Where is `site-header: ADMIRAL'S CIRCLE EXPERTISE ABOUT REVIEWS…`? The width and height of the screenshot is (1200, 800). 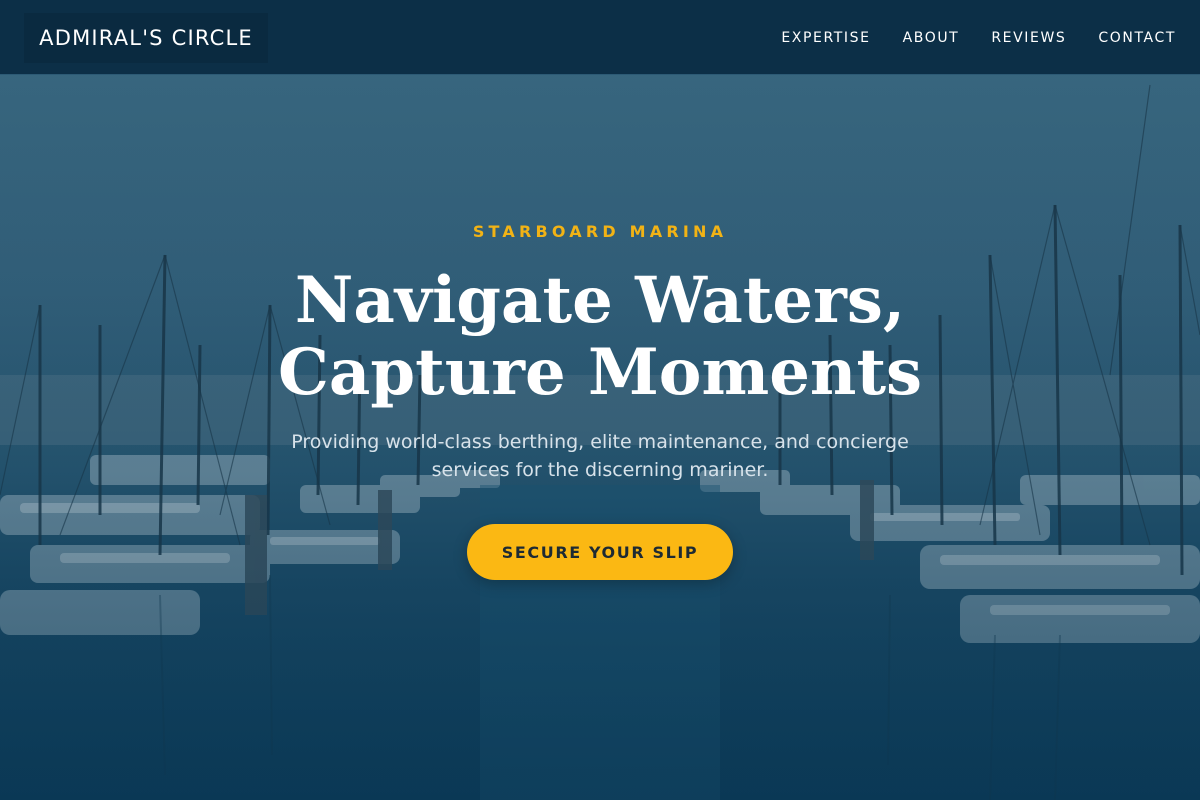
site-header: ADMIRAL'S CIRCLE EXPERTISE ABOUT REVIEWS… is located at coordinates (600, 37).